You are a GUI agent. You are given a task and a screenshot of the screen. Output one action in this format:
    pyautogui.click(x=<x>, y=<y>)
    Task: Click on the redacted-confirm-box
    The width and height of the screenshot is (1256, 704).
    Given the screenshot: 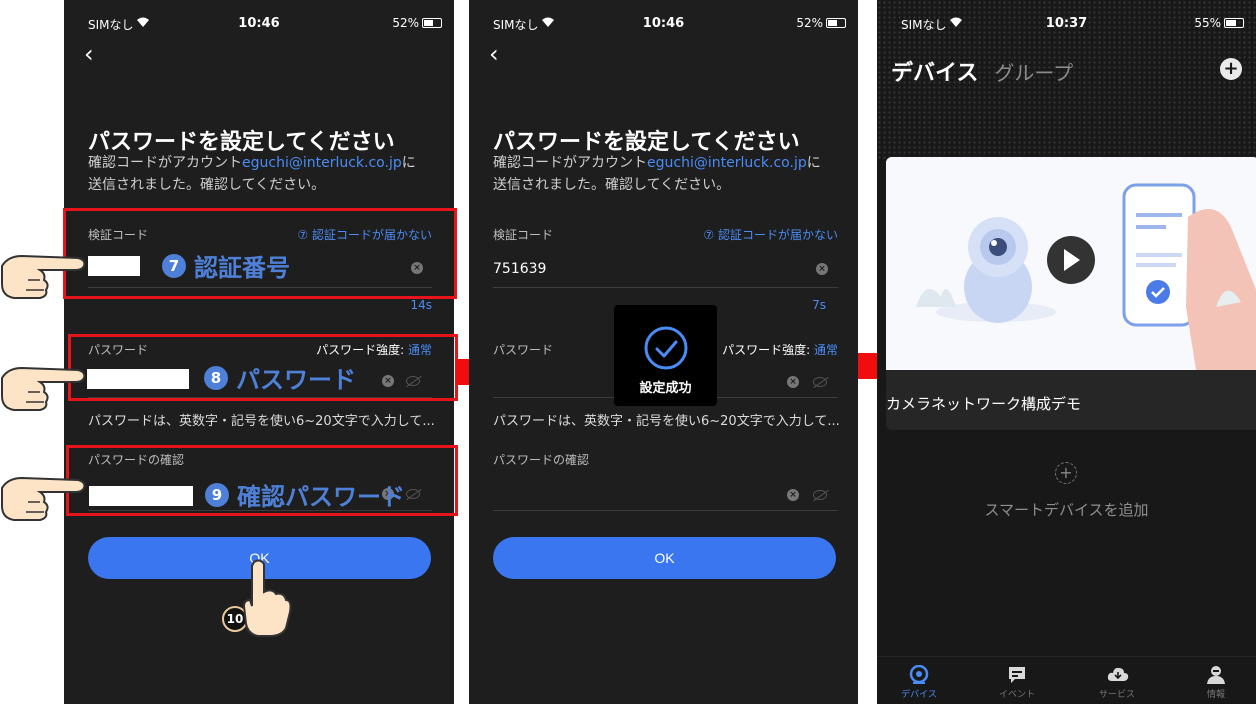 What is the action you would take?
    pyautogui.click(x=141, y=496)
    